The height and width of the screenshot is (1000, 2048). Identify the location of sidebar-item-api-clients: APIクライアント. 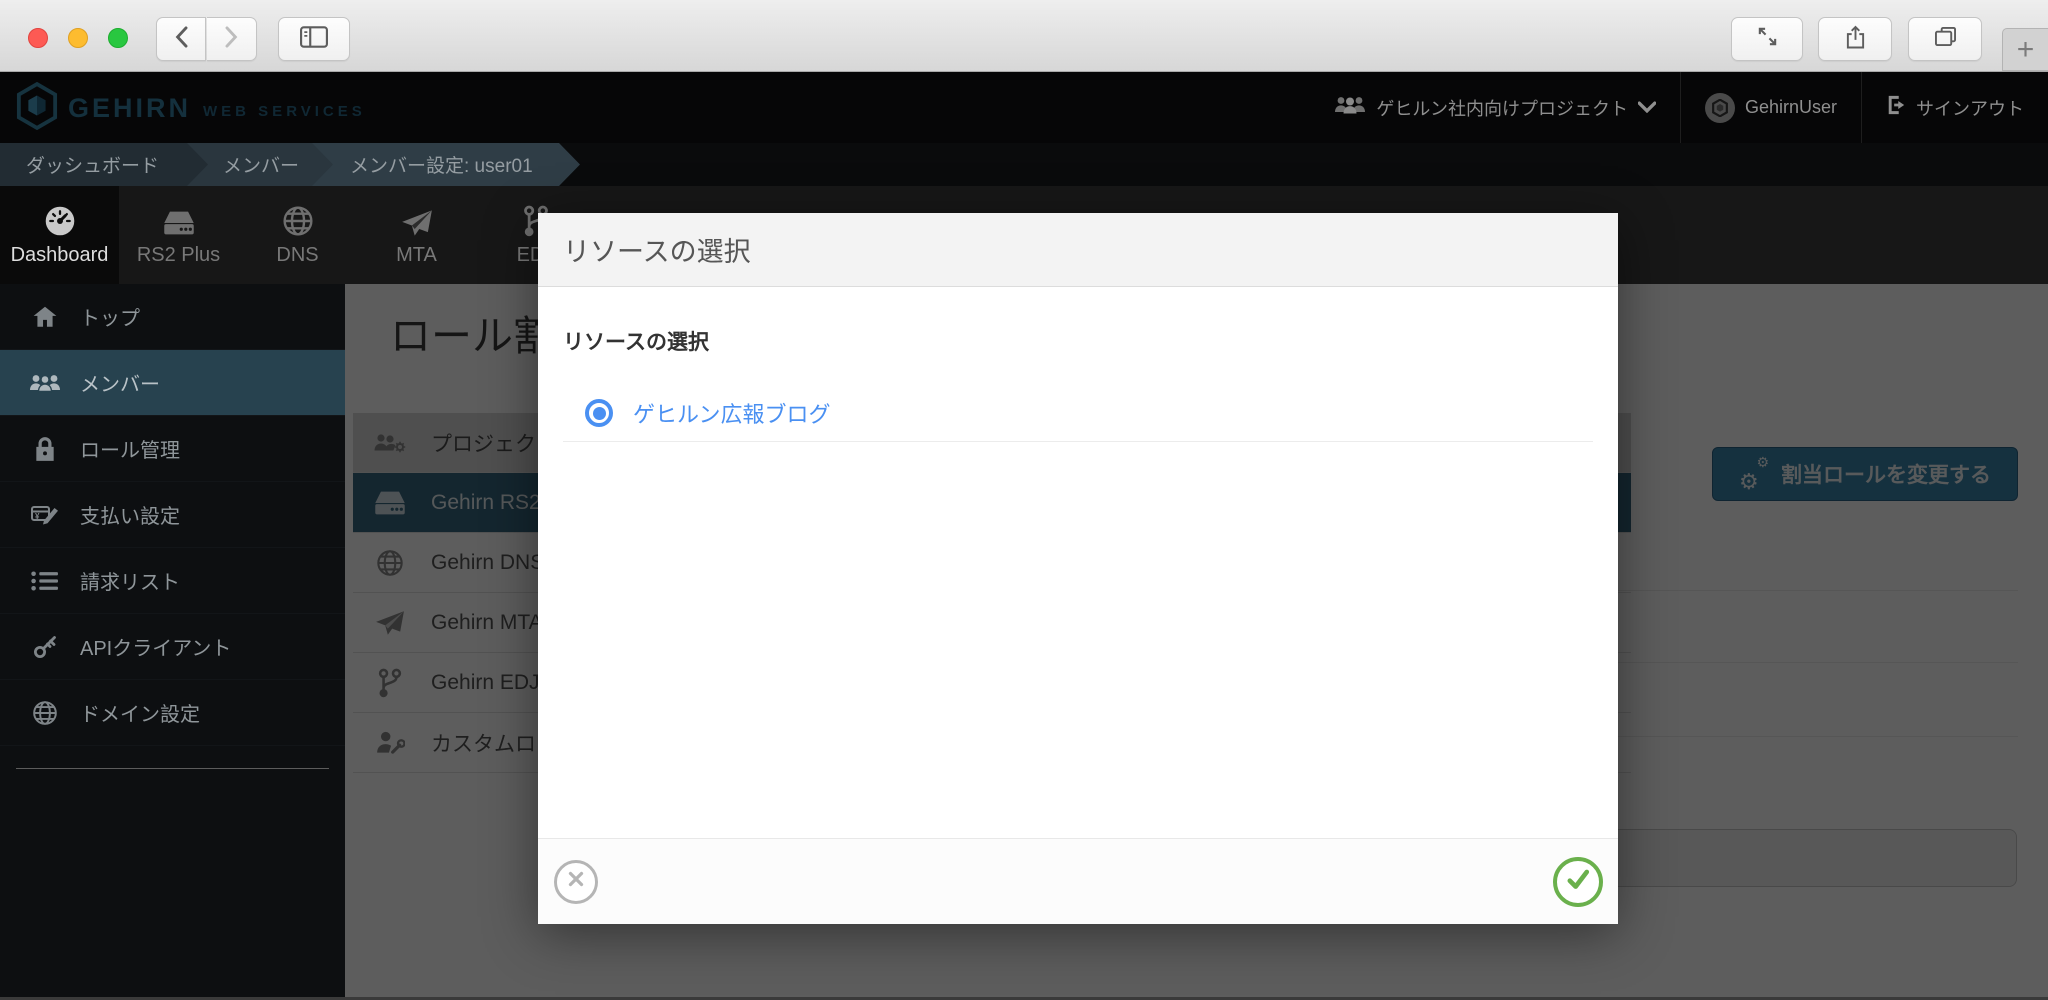
(172, 647).